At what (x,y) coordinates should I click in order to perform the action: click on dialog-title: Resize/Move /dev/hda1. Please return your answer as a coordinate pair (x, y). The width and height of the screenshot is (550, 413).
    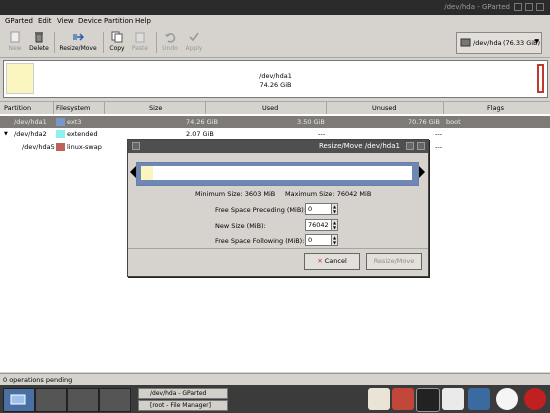
    Looking at the image, I should click on (359, 146).